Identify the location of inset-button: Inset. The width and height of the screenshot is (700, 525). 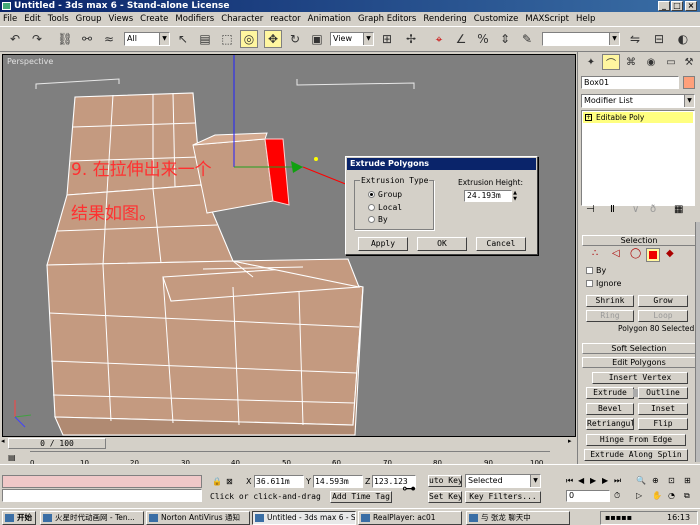
(663, 409).